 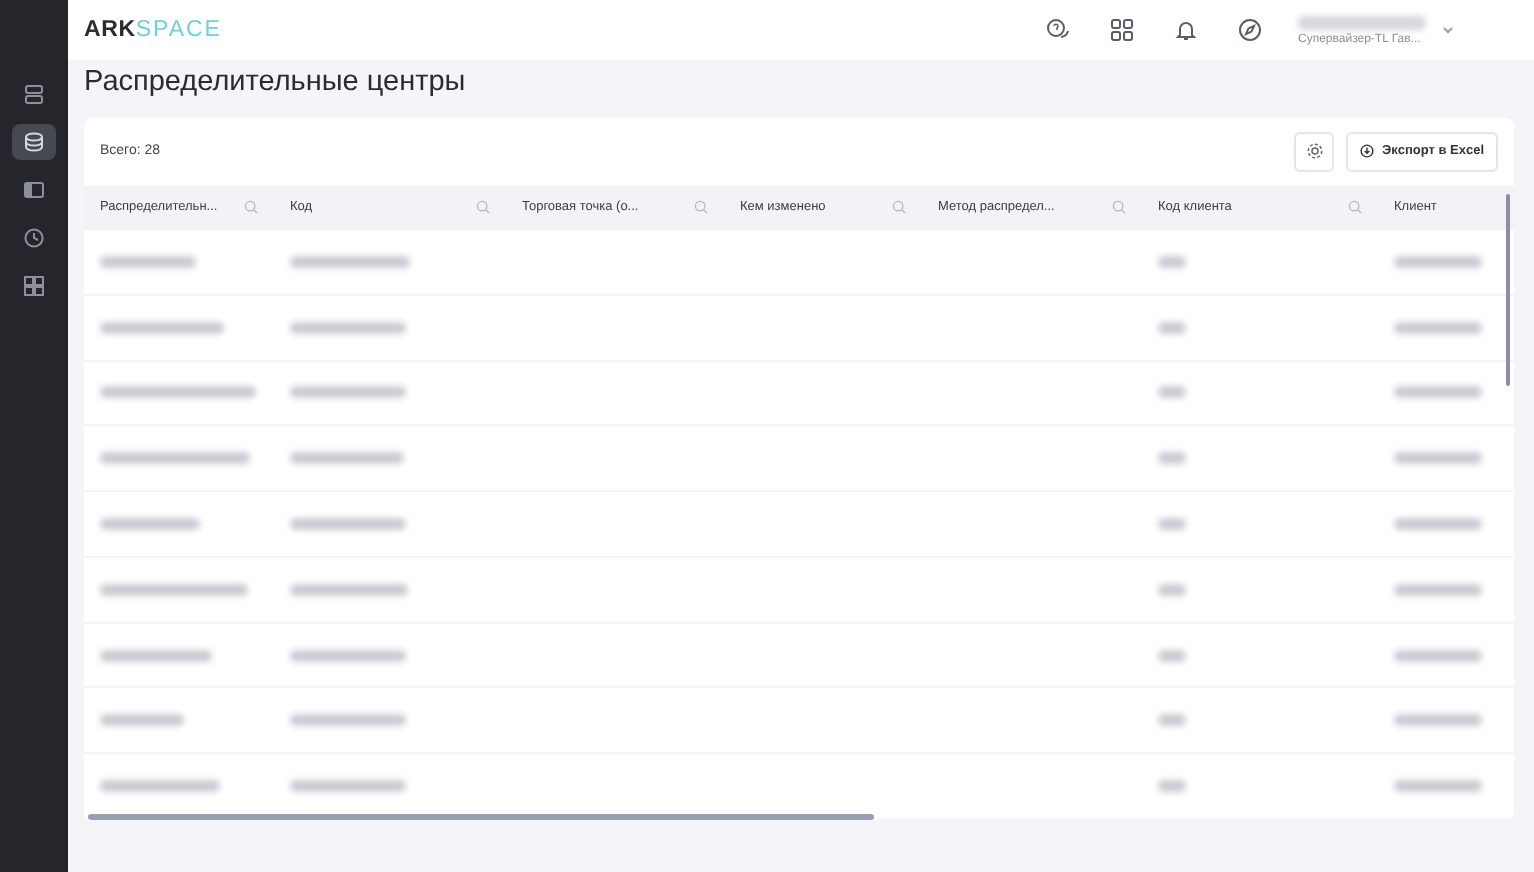 What do you see at coordinates (153, 30) in the screenshot?
I see `logo: ARKSPACE` at bounding box center [153, 30].